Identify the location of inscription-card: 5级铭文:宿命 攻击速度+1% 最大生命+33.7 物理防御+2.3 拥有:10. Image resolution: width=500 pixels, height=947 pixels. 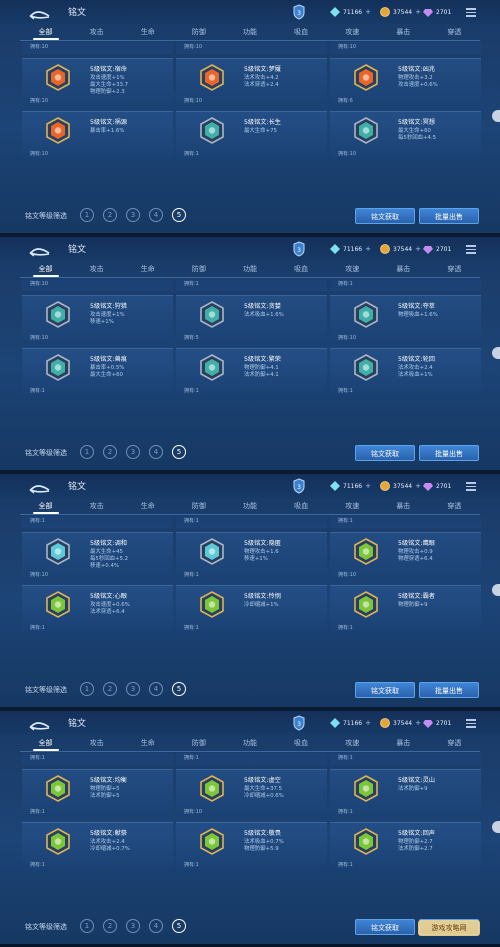
(97, 83).